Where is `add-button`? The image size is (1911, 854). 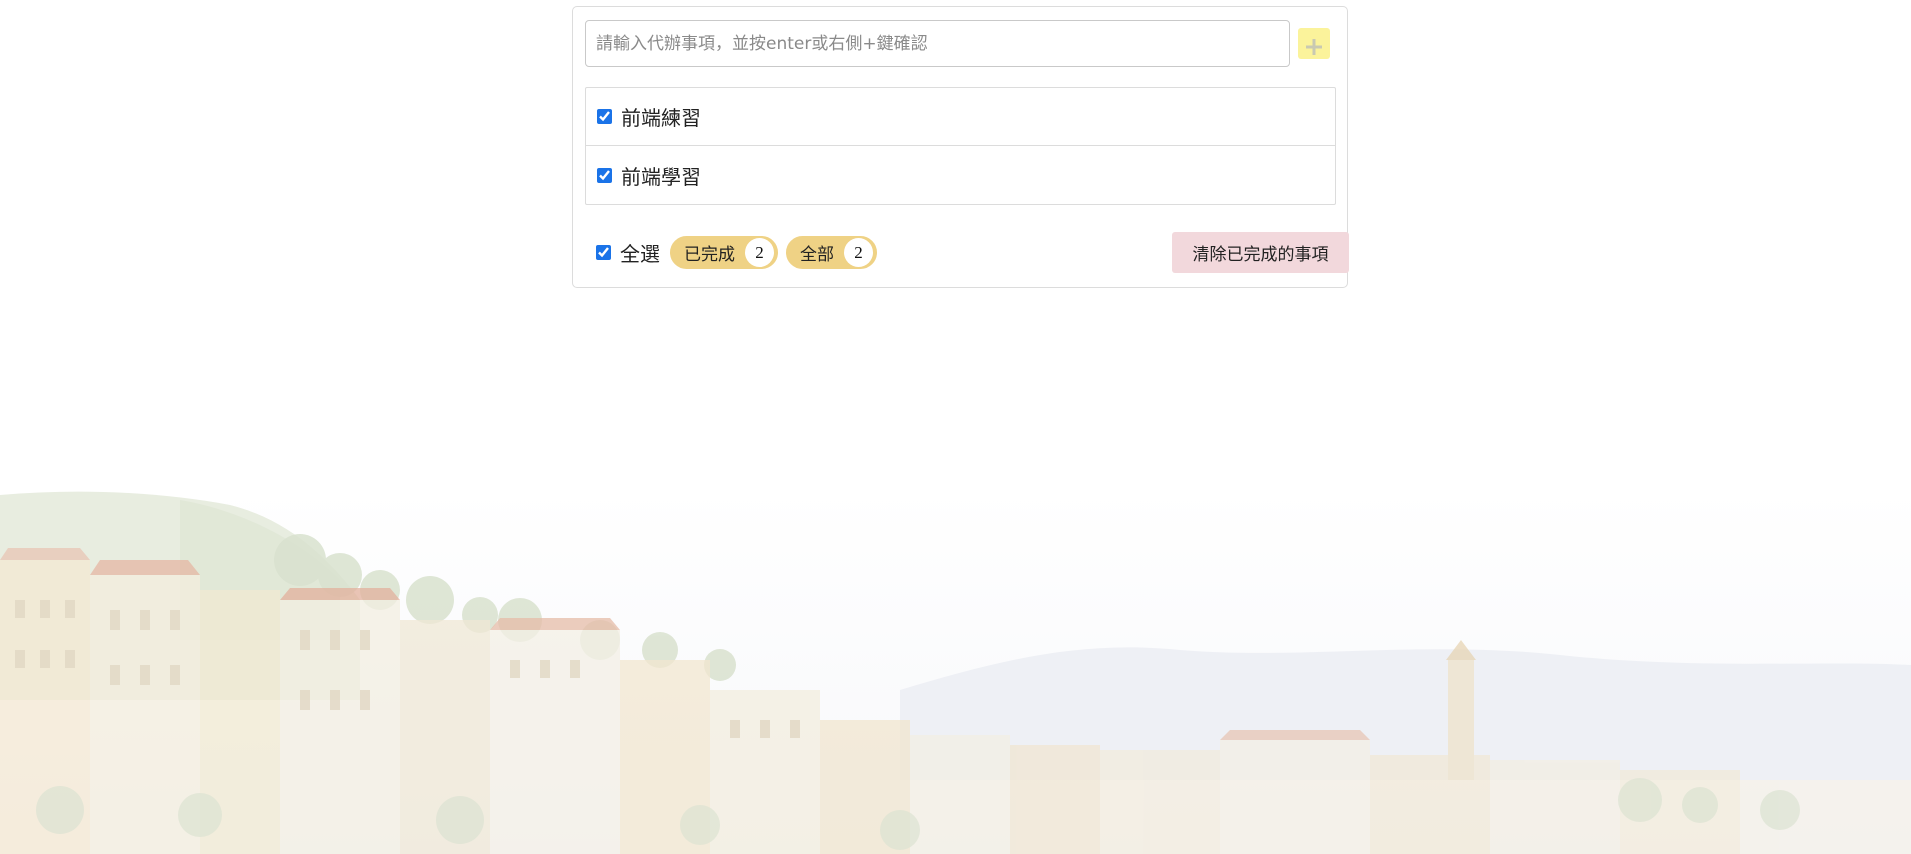 add-button is located at coordinates (1314, 43).